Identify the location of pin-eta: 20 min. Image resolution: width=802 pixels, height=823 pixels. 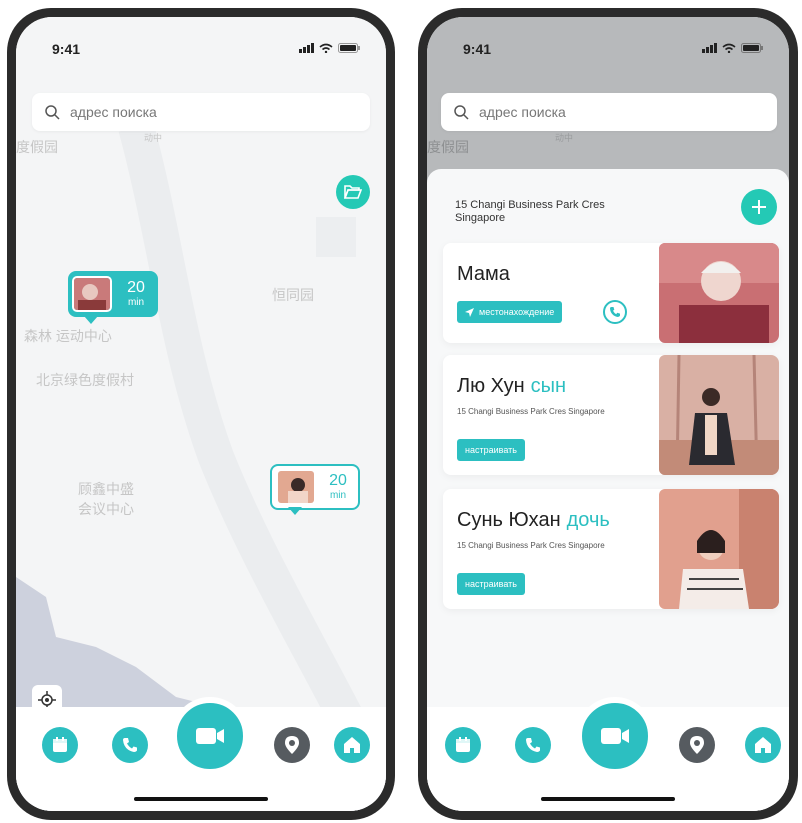
(338, 487).